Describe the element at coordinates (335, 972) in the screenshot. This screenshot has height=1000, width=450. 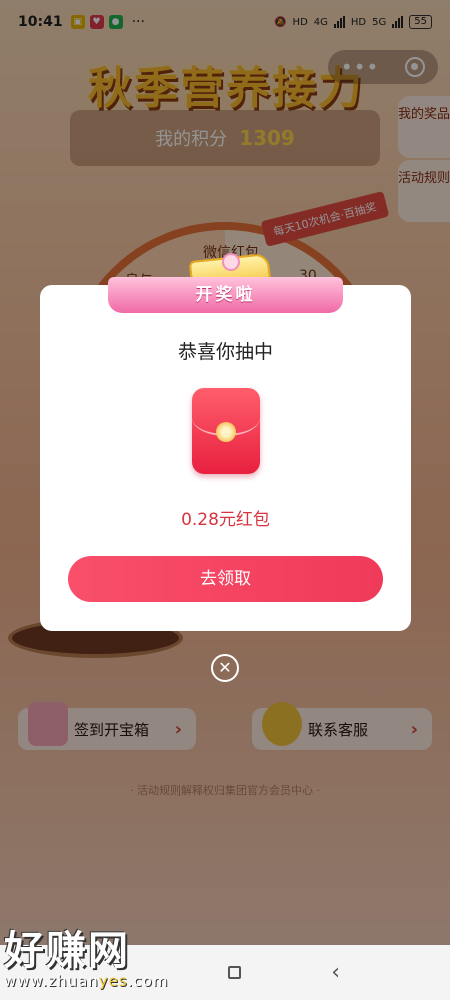
I see `back-icon: ‹` at that location.